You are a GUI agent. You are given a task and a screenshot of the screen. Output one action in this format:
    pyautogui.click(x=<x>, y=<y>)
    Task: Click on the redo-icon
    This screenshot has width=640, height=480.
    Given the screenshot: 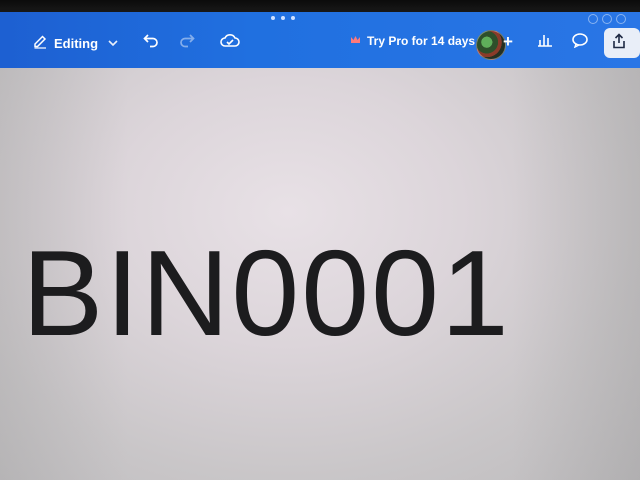 What is the action you would take?
    pyautogui.click(x=187, y=42)
    